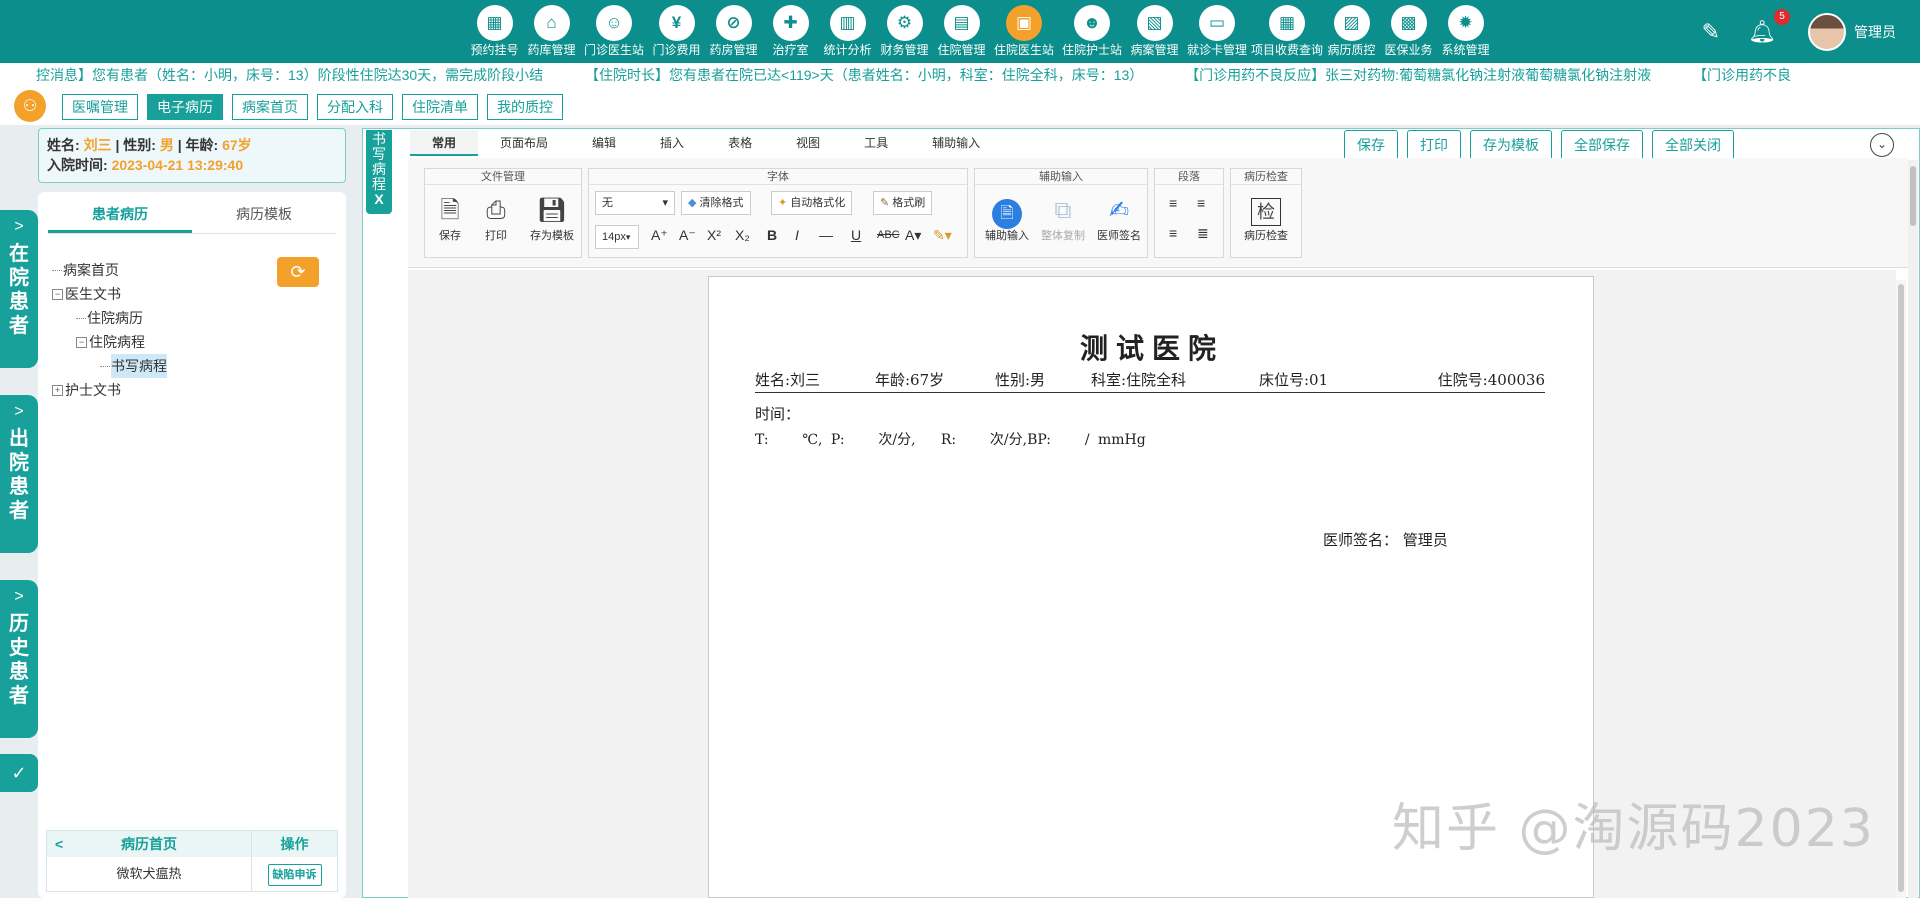  I want to click on save-button: 保存, so click(1371, 145).